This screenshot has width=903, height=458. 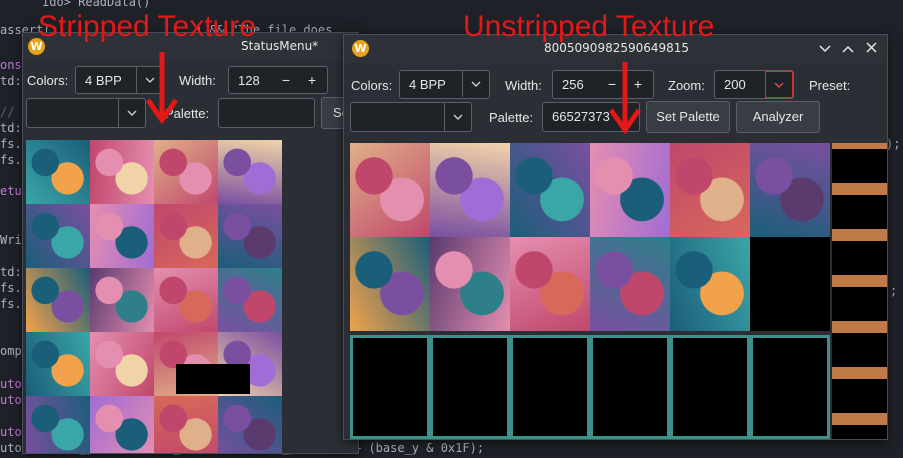 What do you see at coordinates (360, 48) in the screenshot?
I see `app-logo-icon: W` at bounding box center [360, 48].